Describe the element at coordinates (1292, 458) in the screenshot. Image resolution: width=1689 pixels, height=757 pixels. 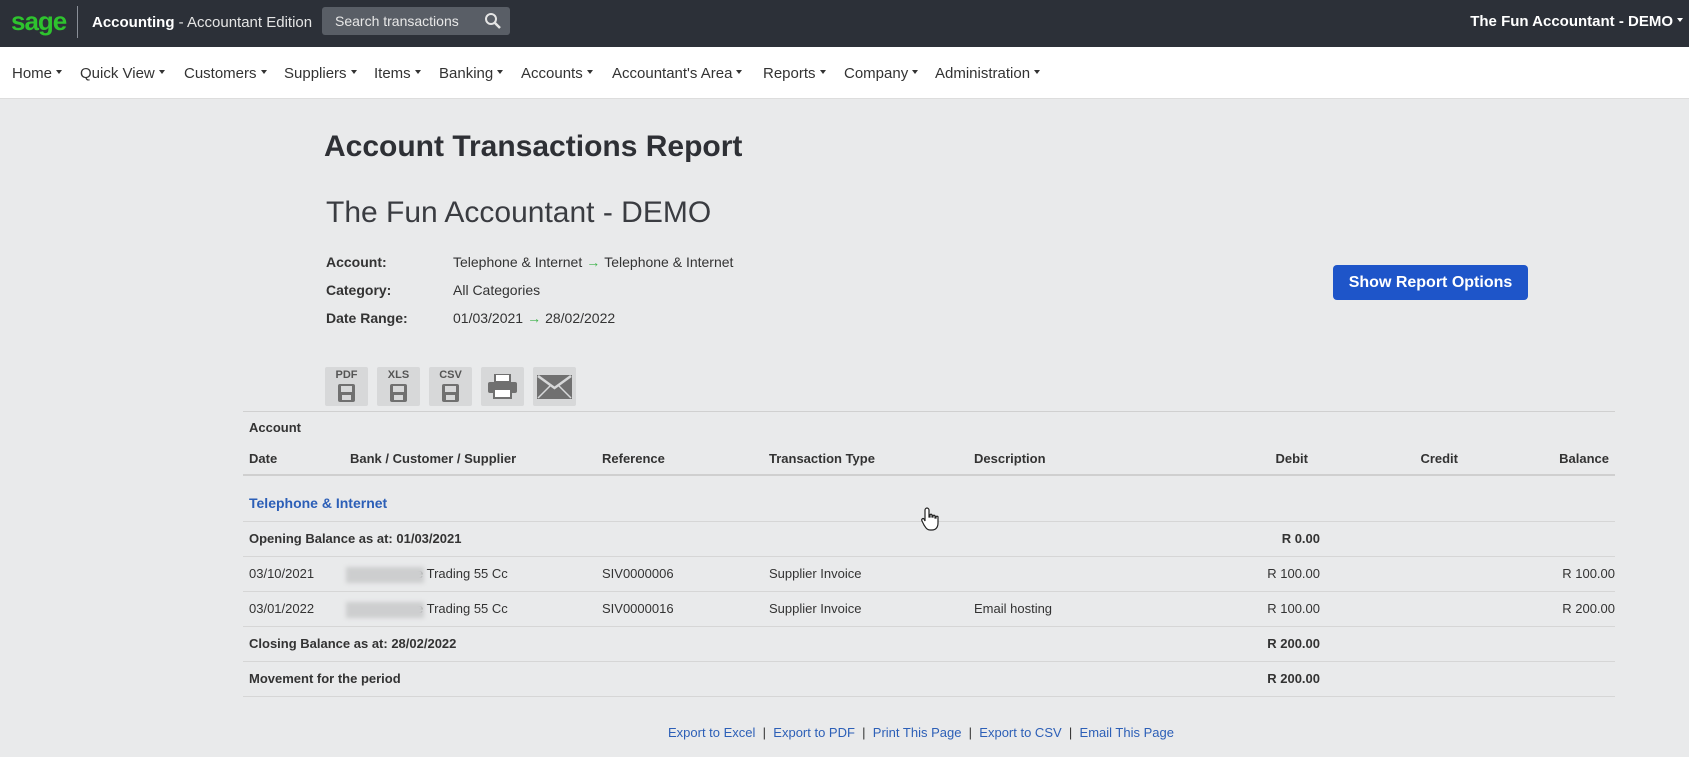
I see `header-debit: Debit` at that location.